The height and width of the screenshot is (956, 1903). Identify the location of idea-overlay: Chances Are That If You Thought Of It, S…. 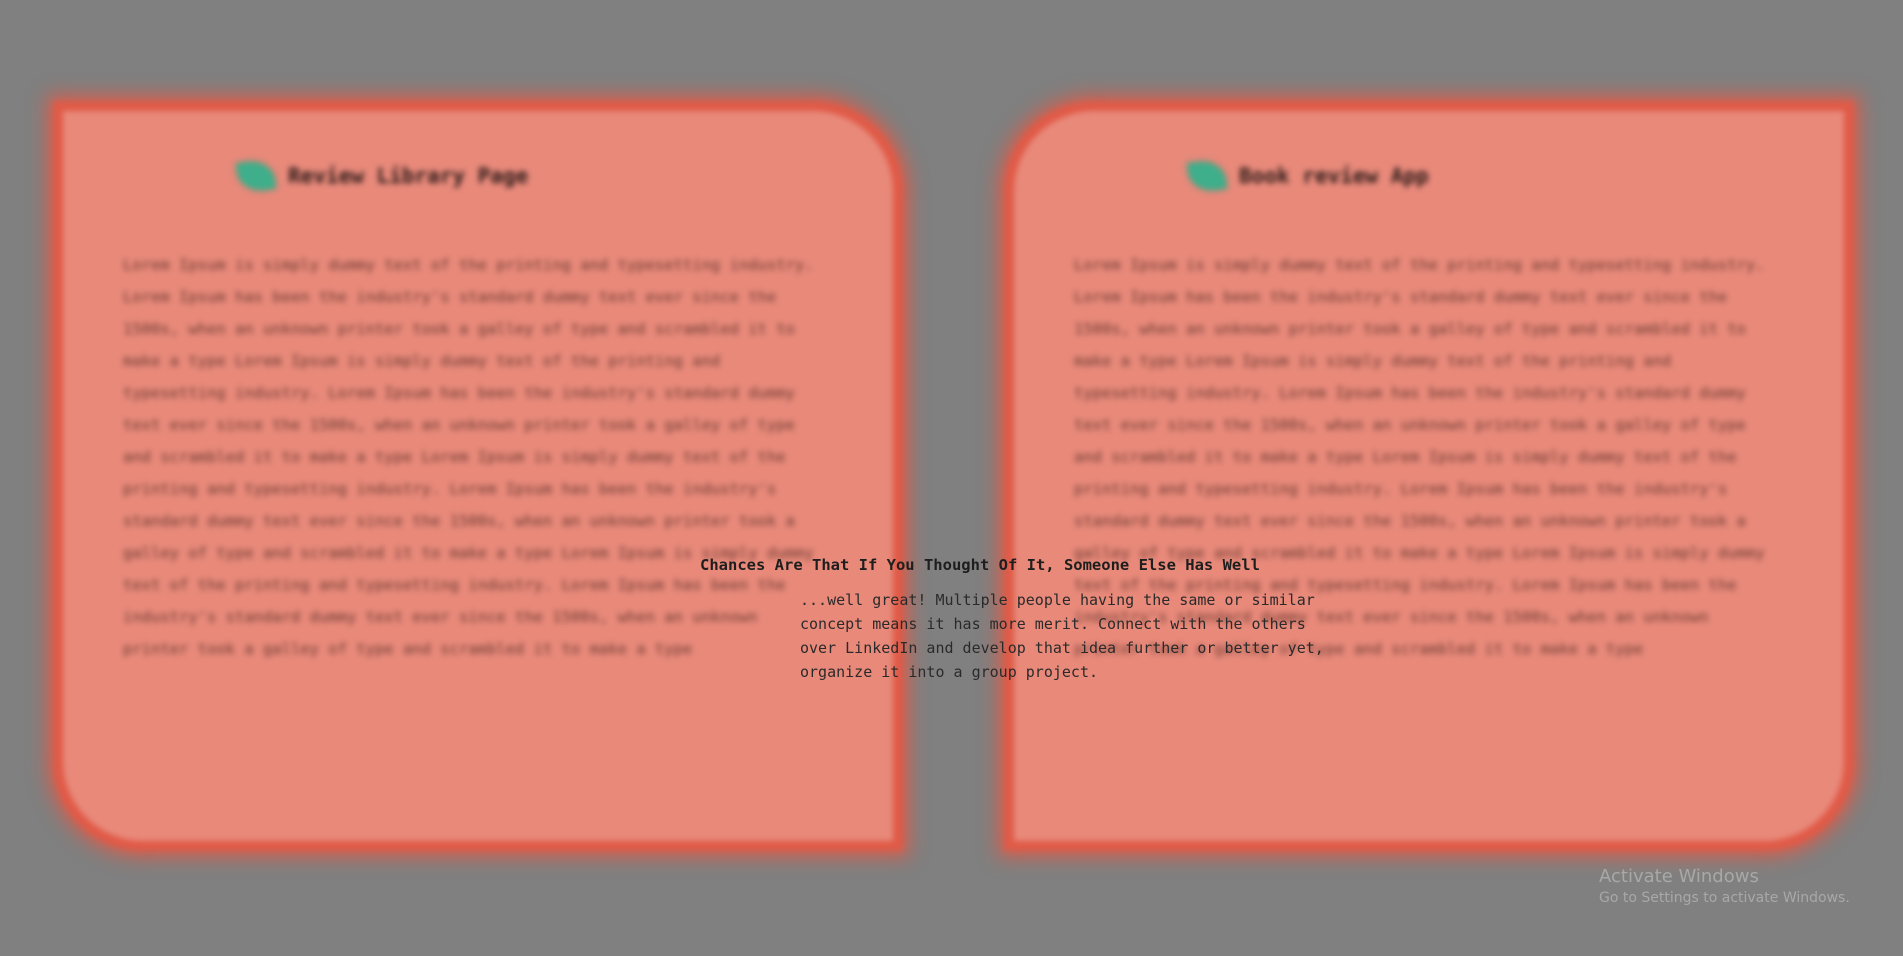
(962, 620).